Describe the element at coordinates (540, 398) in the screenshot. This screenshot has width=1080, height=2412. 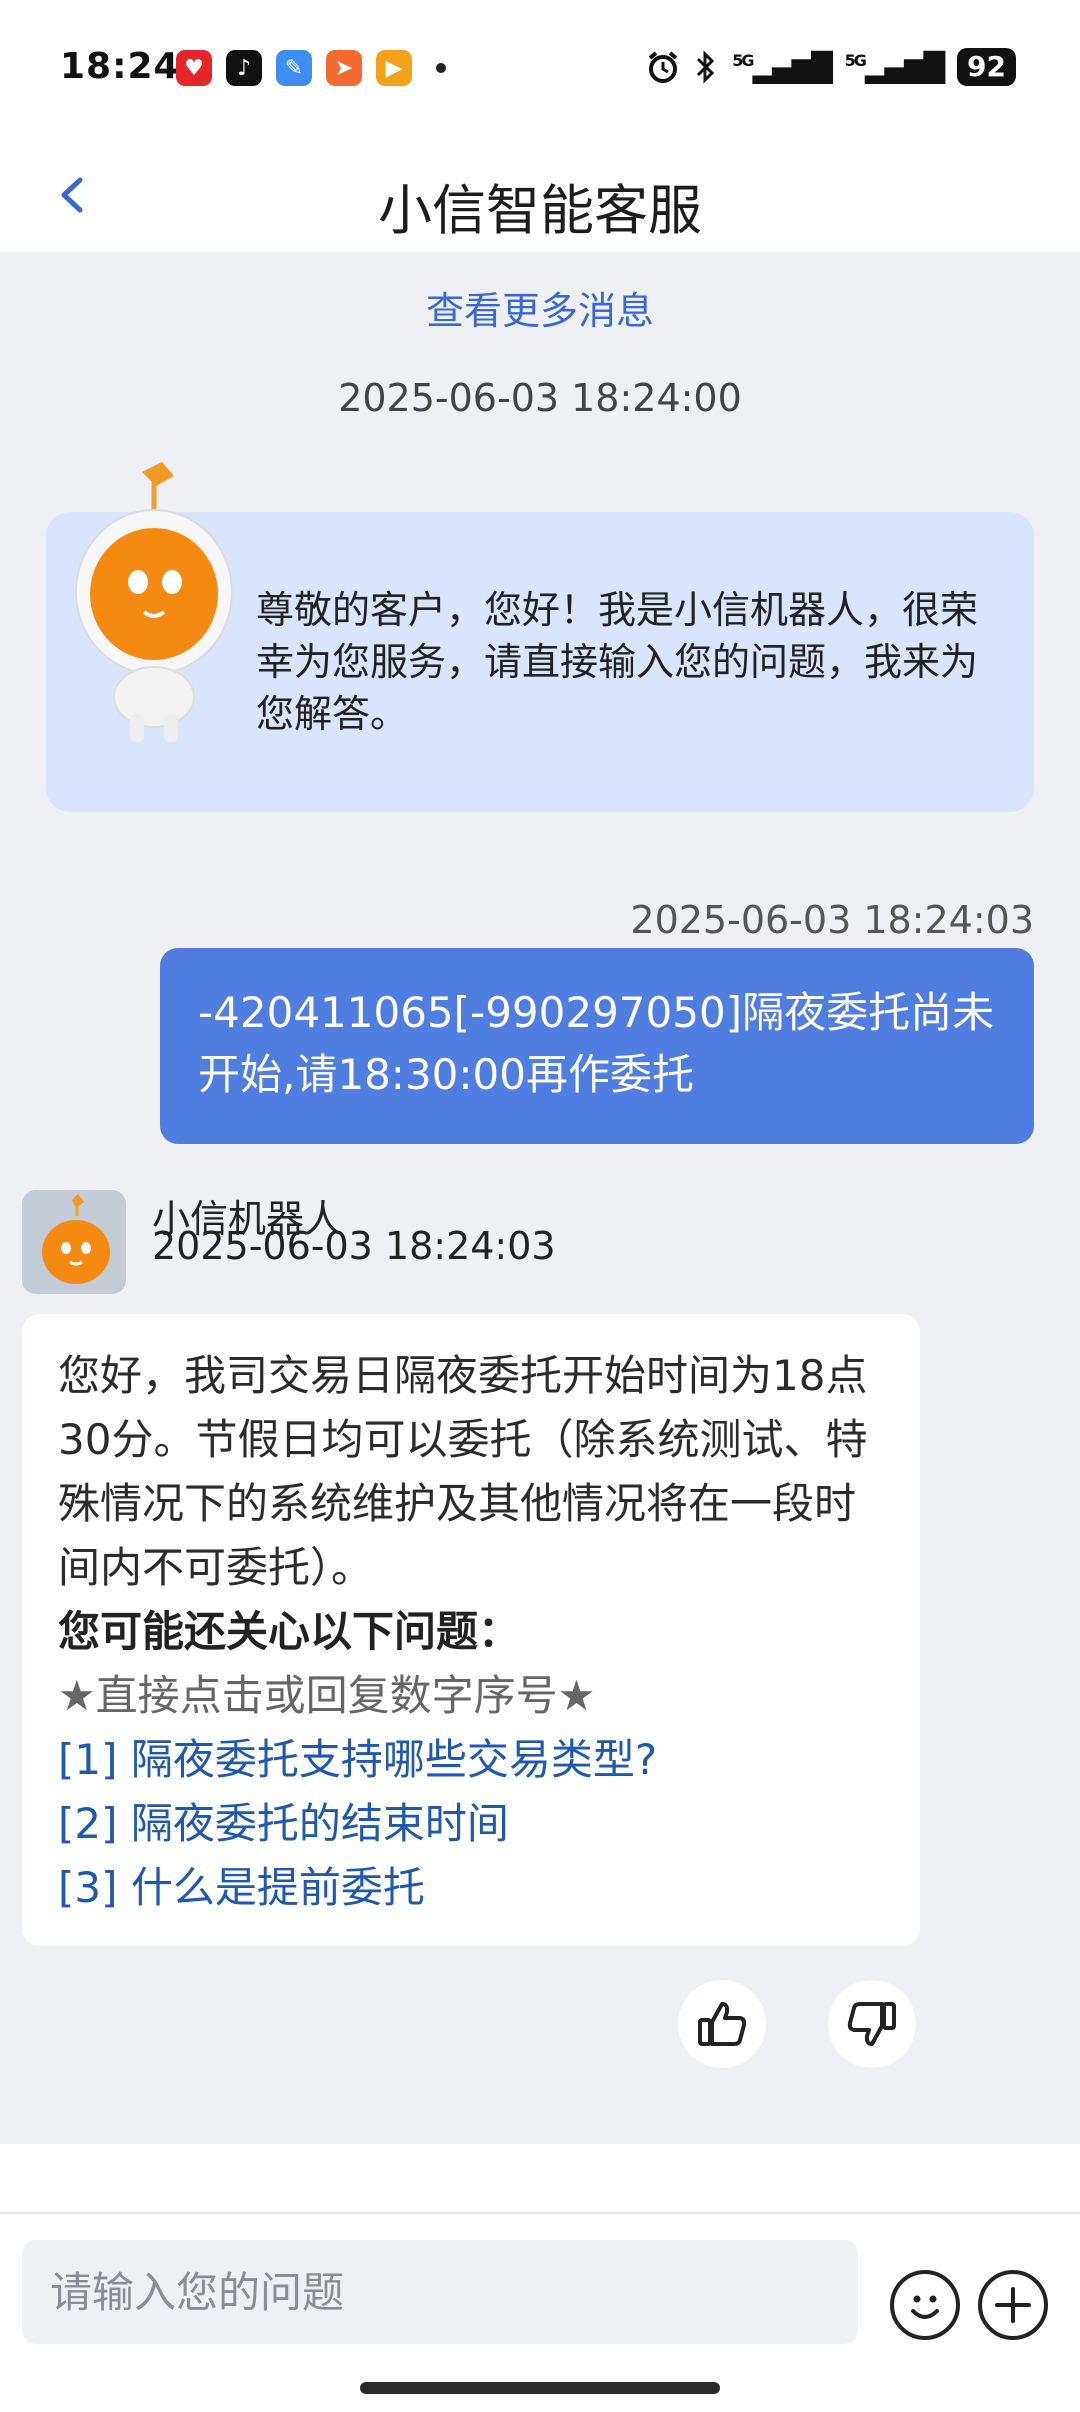
I see `welcome-timestamp: 2025-06-03 18:24:00` at that location.